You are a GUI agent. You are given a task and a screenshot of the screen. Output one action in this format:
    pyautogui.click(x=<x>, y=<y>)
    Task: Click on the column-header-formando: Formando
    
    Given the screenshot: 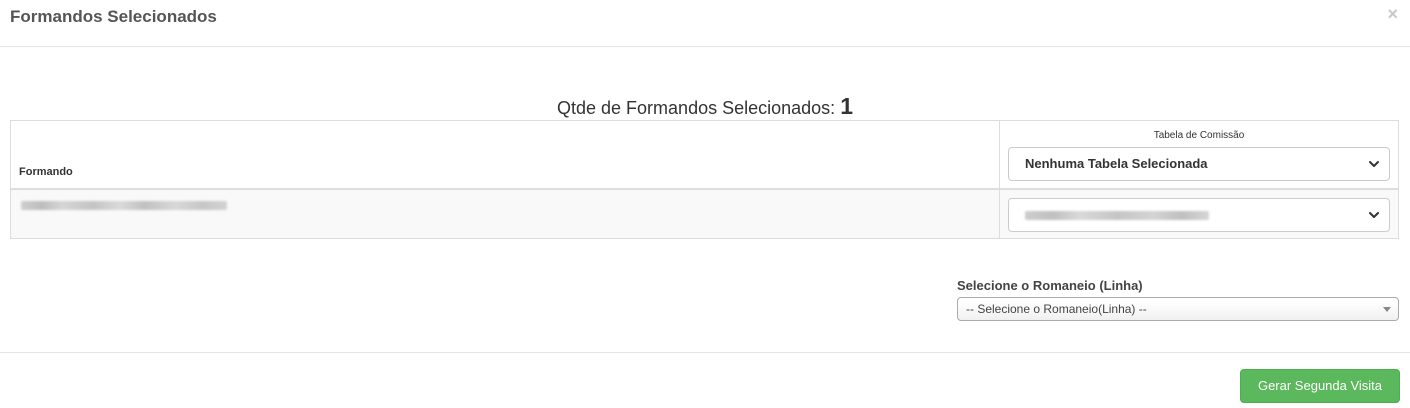 What is the action you would take?
    pyautogui.click(x=505, y=155)
    